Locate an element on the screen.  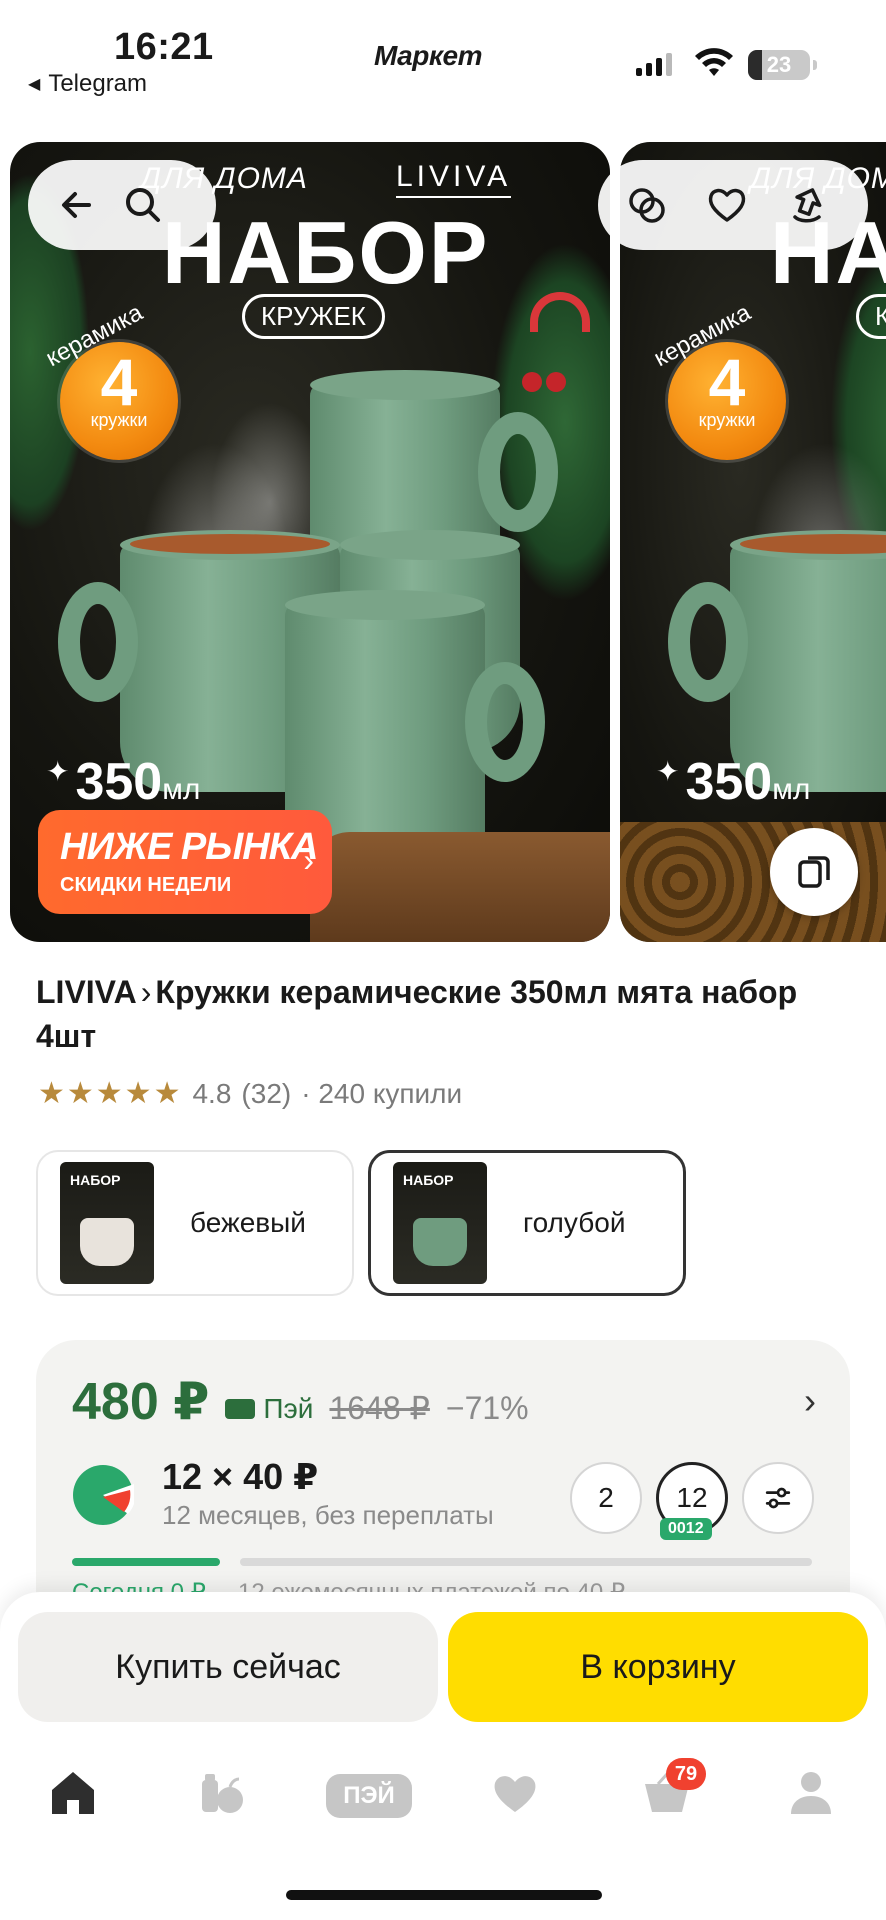
old-price: 1648 ₽ is located at coordinates (379, 1408).